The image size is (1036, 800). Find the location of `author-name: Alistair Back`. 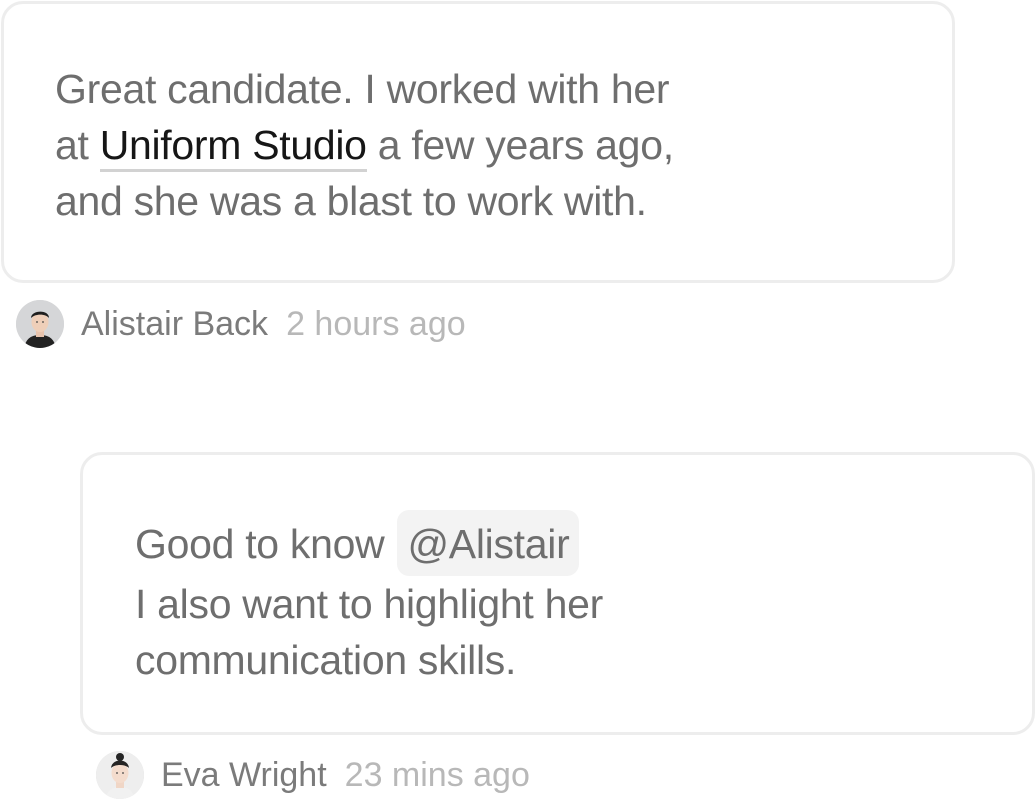

author-name: Alistair Back is located at coordinates (174, 324).